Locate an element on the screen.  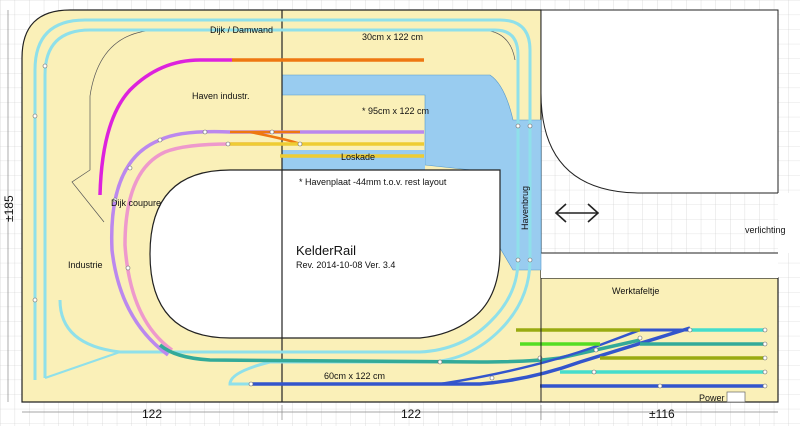
wall-gap is located at coordinates (789, 223).